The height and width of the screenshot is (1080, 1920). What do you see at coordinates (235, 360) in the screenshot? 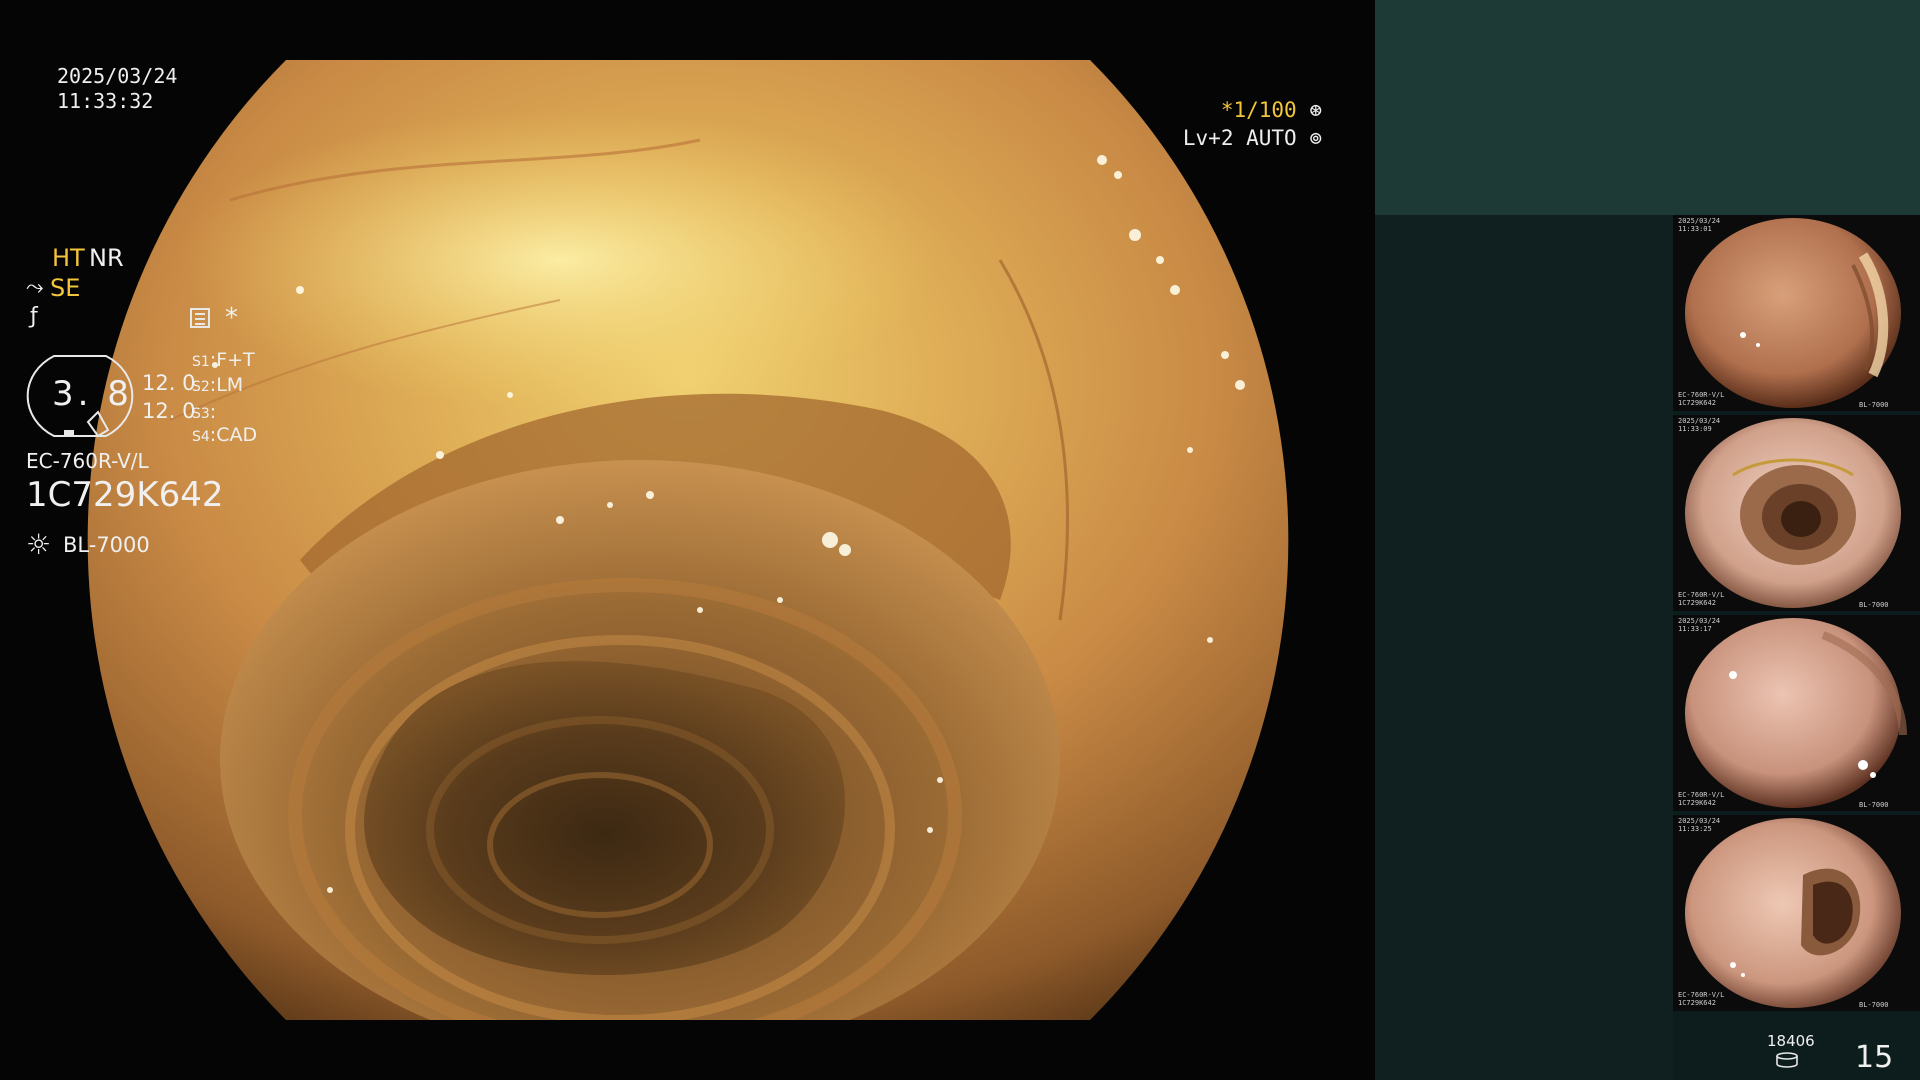
I see `switch-s1-value: F+T` at bounding box center [235, 360].